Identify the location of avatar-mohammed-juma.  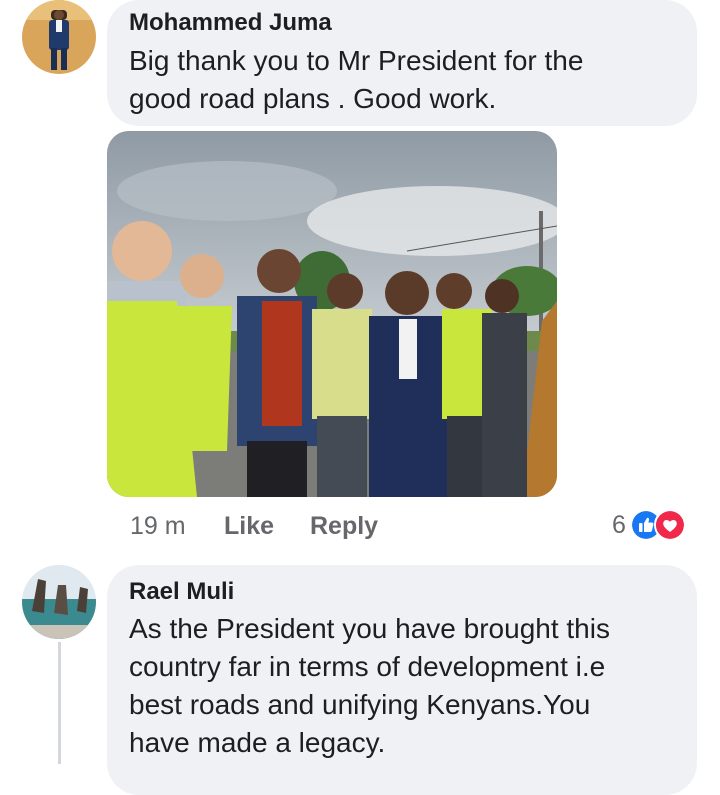
(59, 37).